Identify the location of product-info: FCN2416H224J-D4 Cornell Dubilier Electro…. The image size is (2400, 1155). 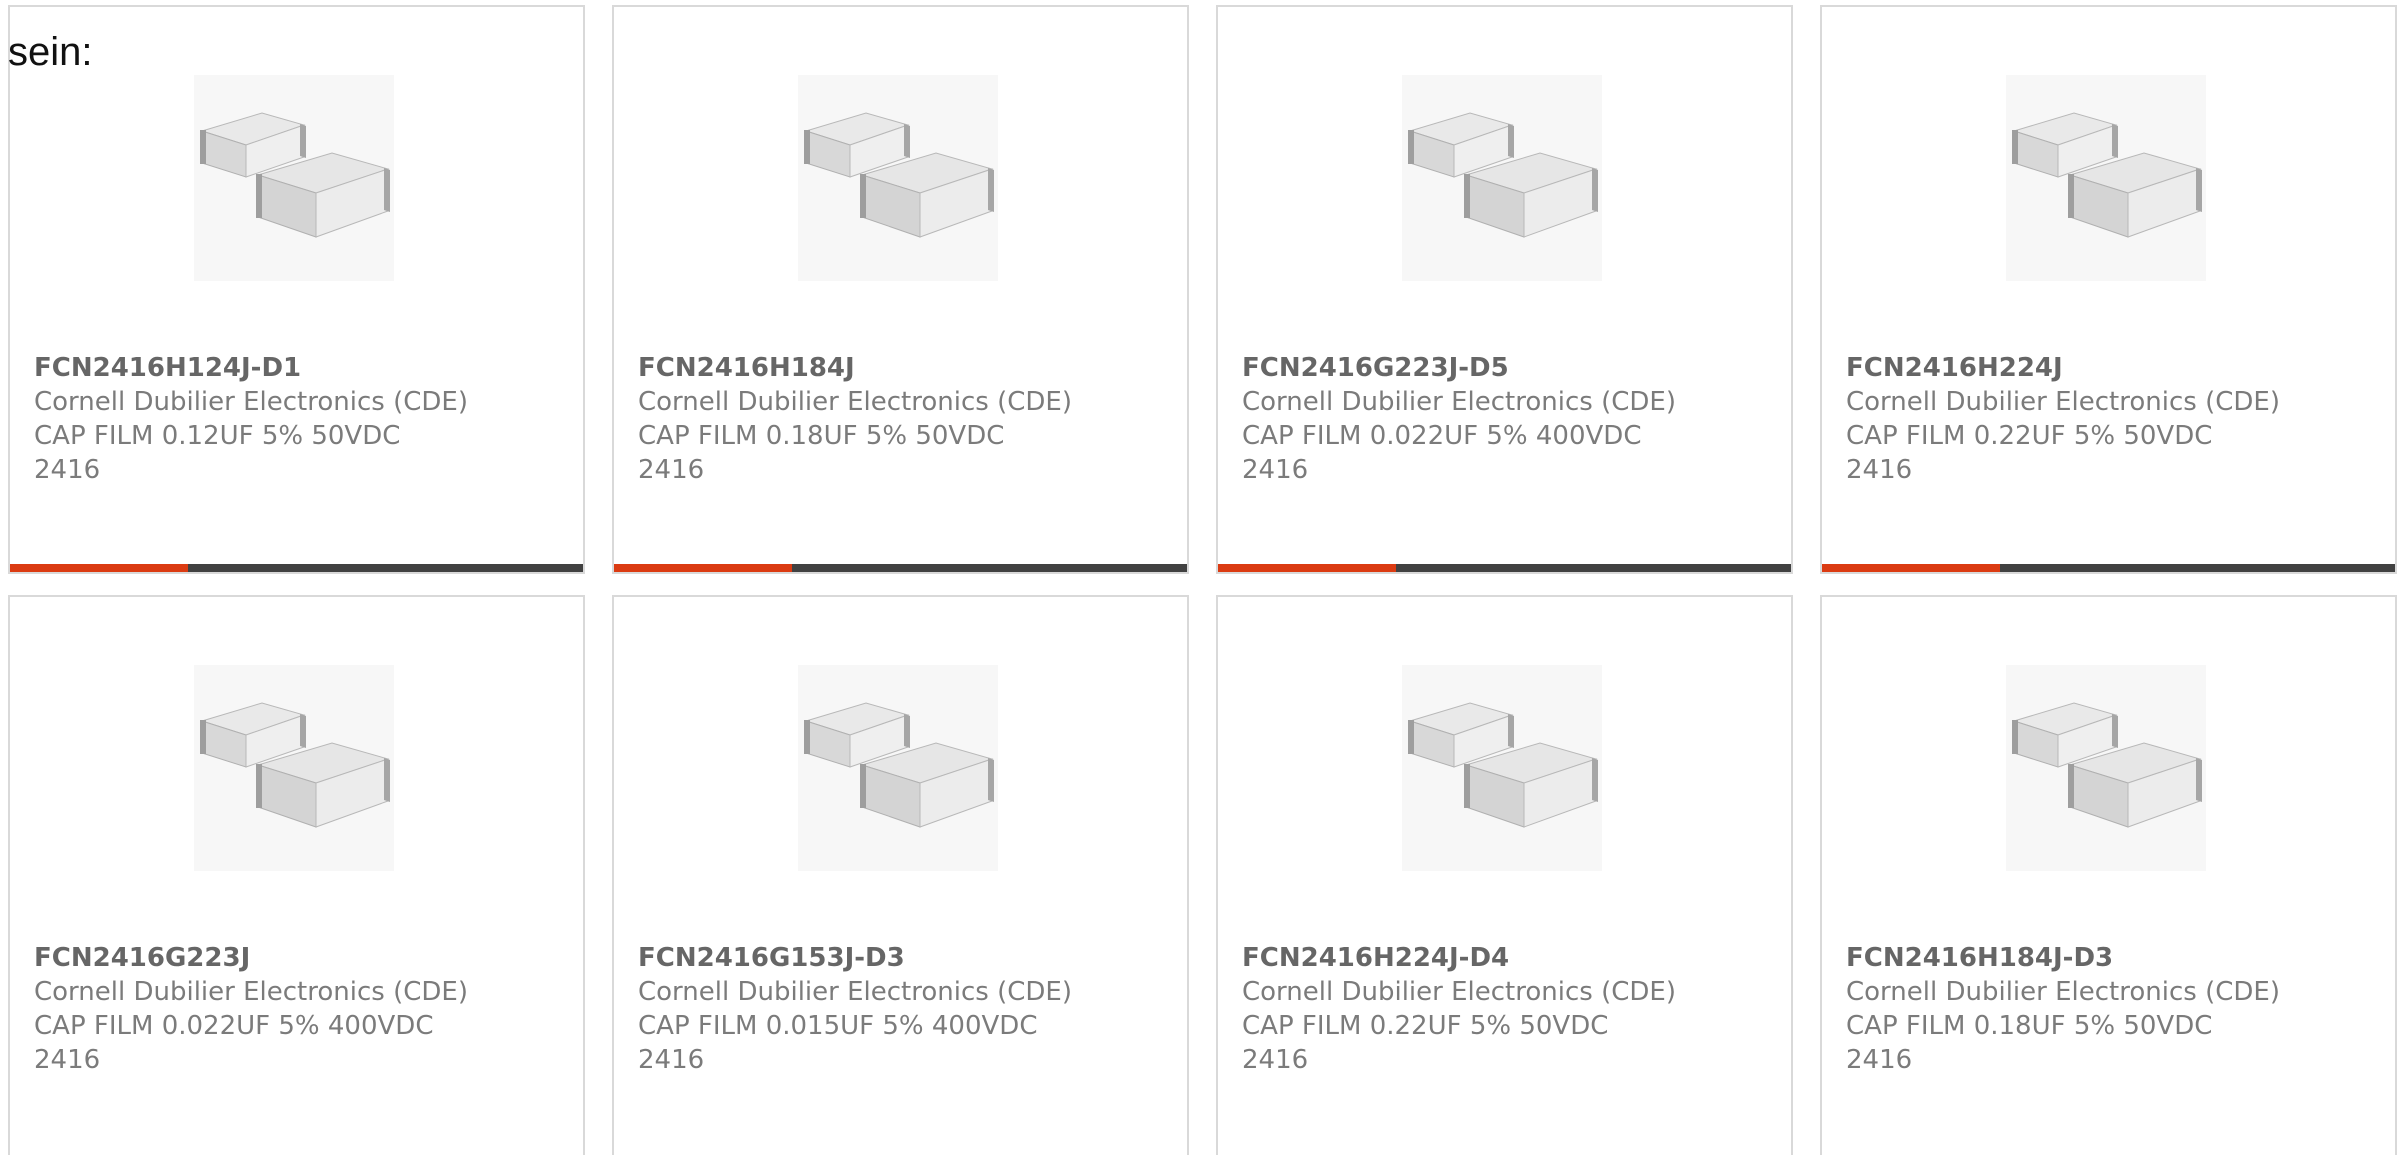
(1511, 1009).